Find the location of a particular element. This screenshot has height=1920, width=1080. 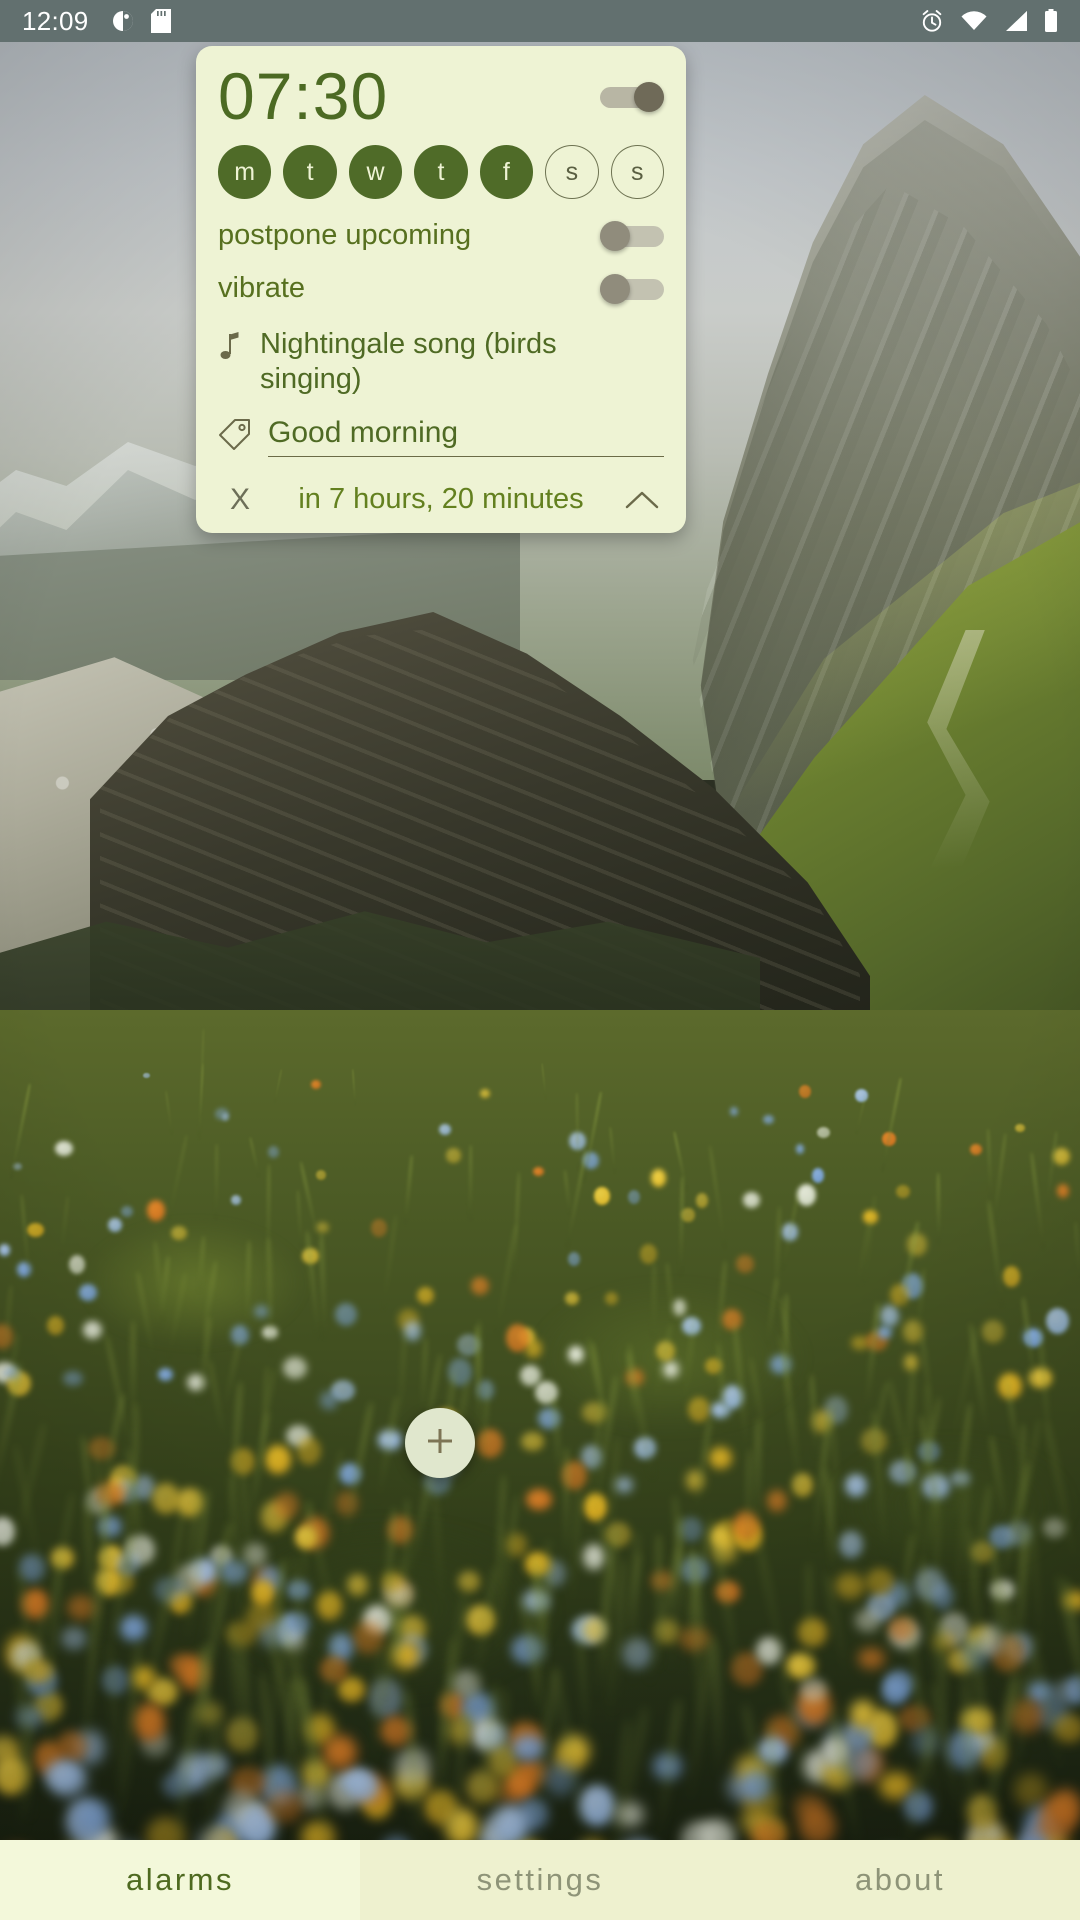

tab-about: about is located at coordinates (900, 1880).